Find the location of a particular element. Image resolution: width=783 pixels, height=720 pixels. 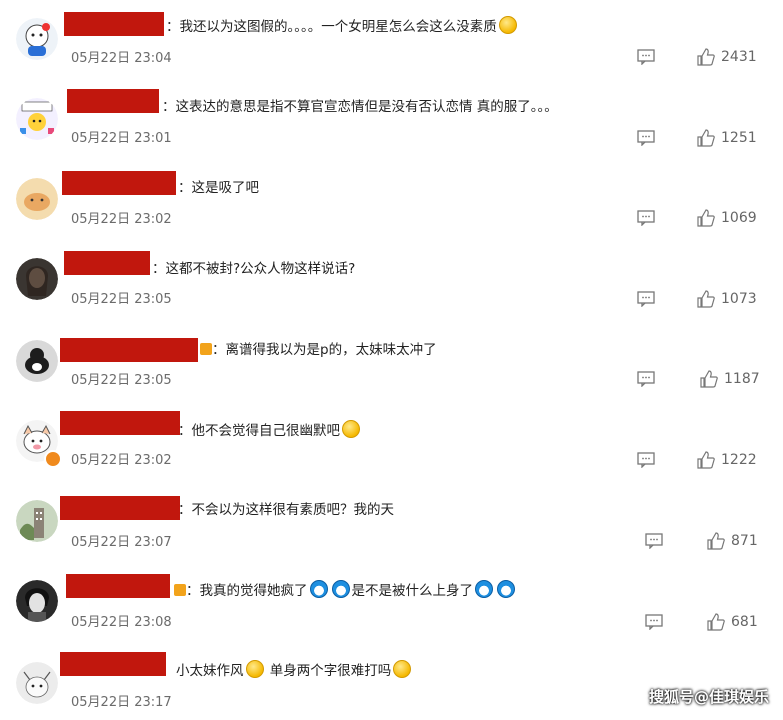

like-button: 871 is located at coordinates (732, 541).